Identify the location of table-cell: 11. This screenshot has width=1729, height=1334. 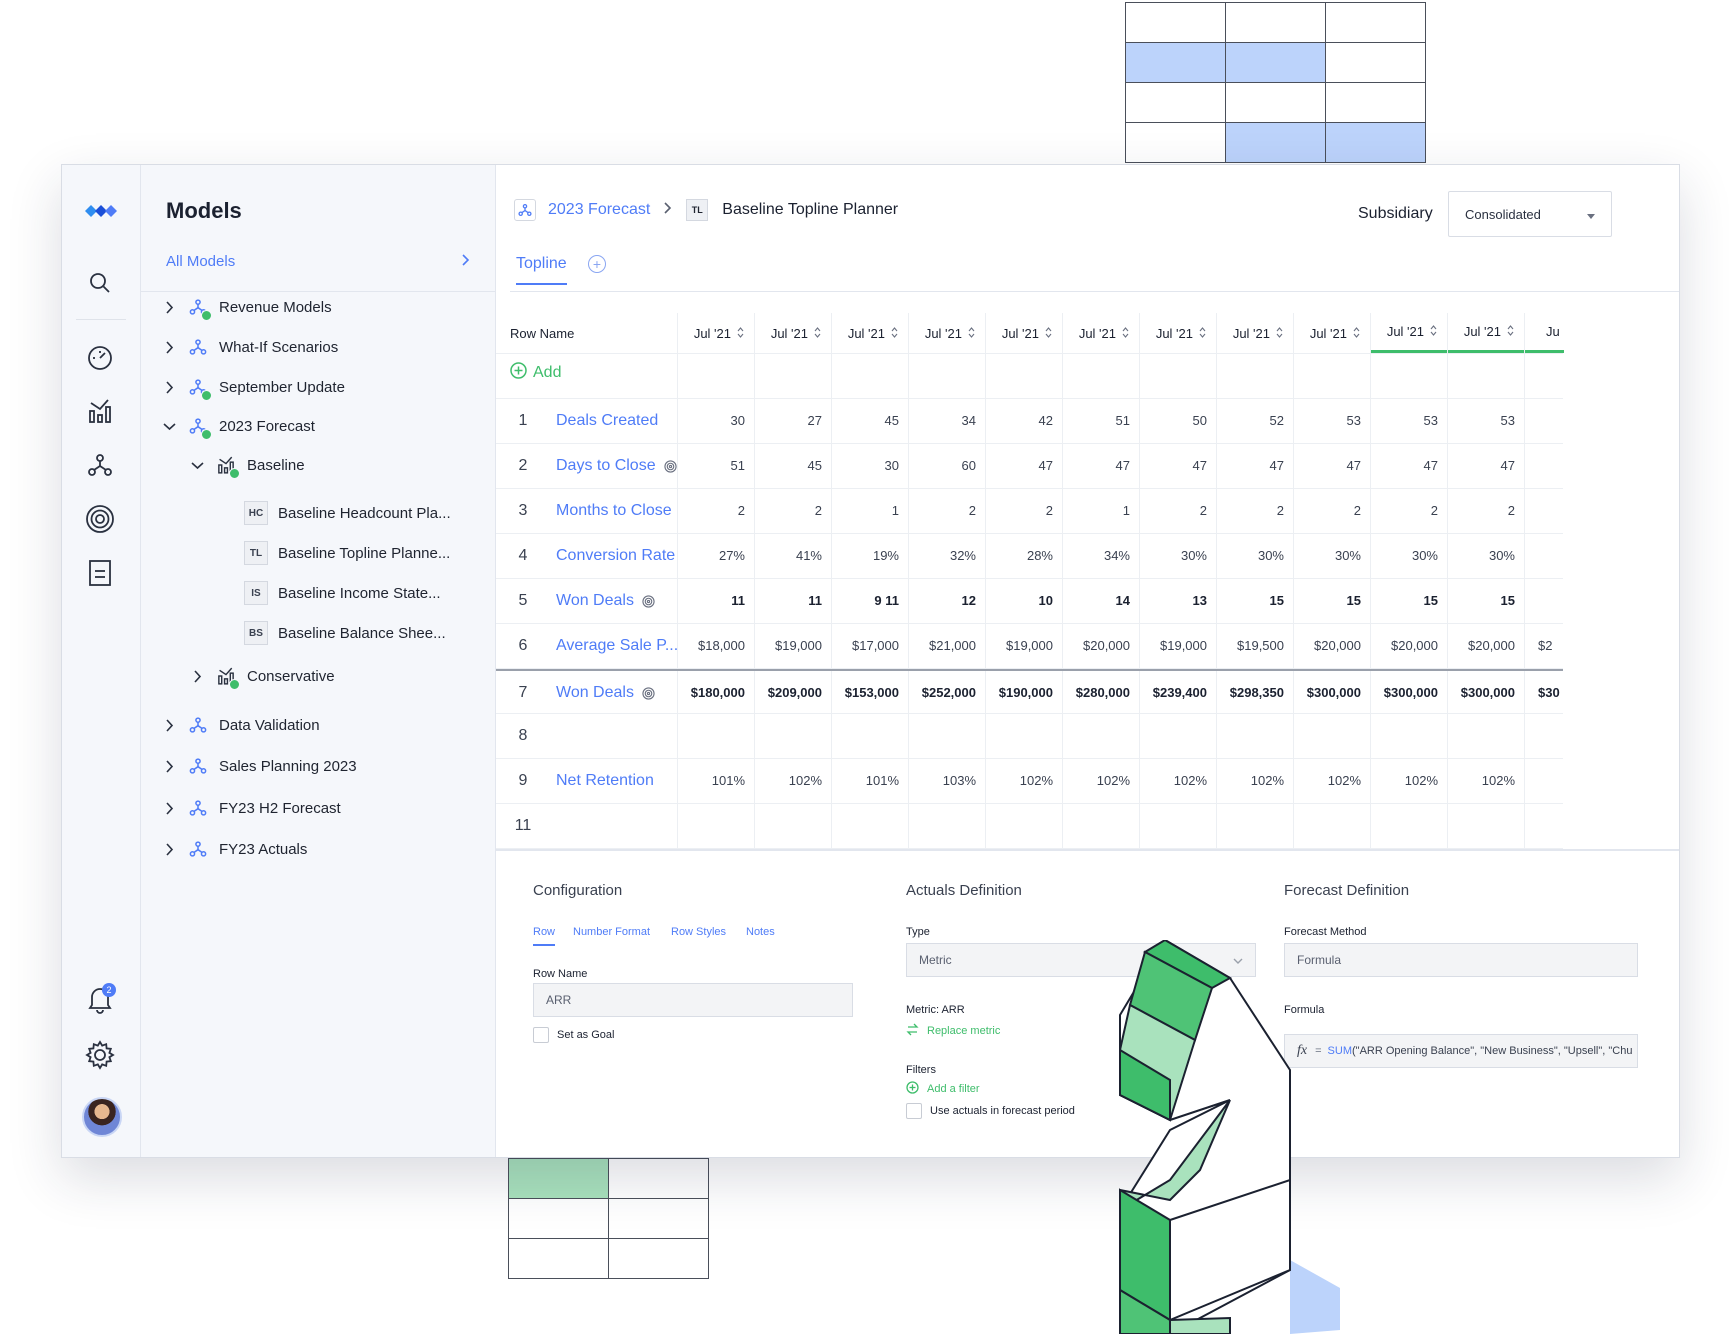
(784, 600).